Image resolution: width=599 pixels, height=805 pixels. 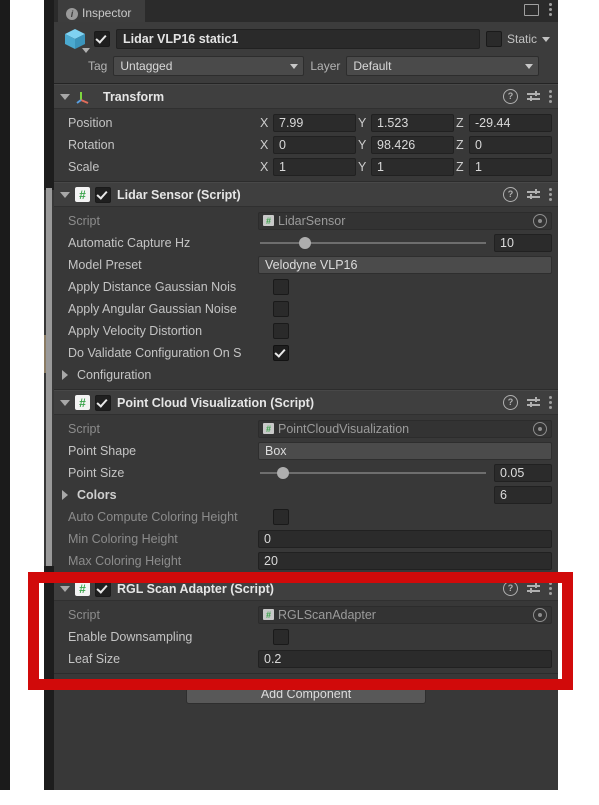 I want to click on apply-angular-gaussian-noise-checkbox, so click(x=281, y=308).